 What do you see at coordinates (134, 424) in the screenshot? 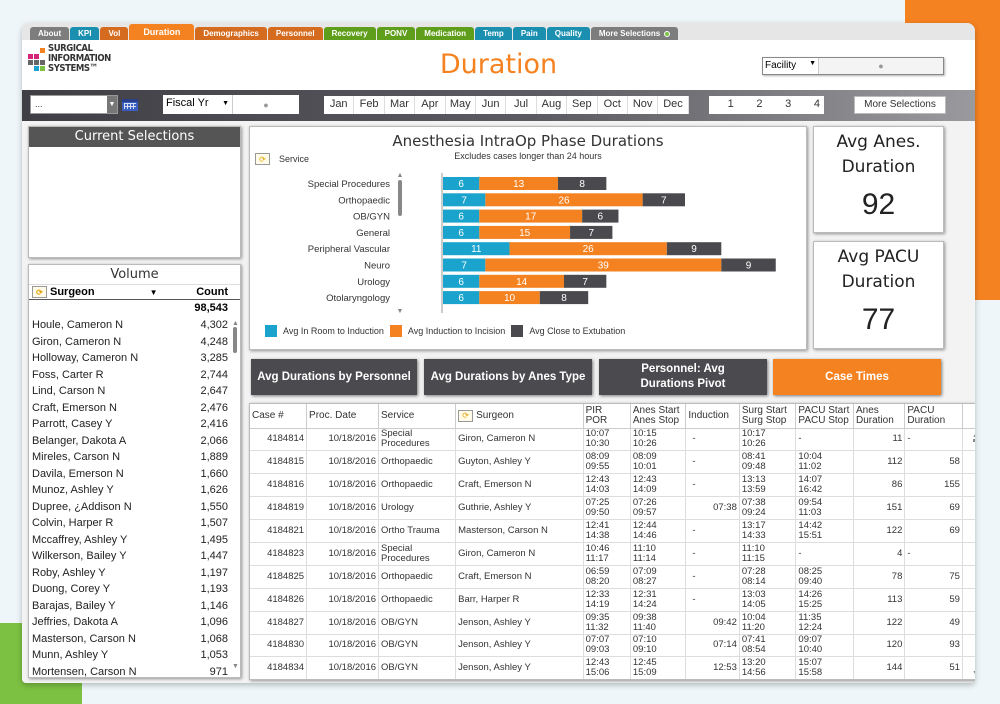
I see `volume-row: Parrott, Casey Y 2,416` at bounding box center [134, 424].